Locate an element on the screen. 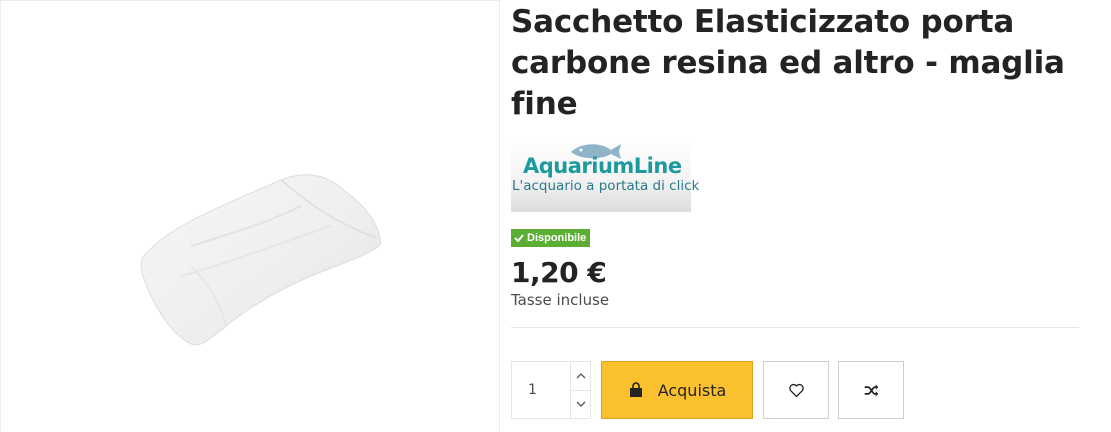 This screenshot has height=432, width=1111. quantity-decrease-button is located at coordinates (580, 405).